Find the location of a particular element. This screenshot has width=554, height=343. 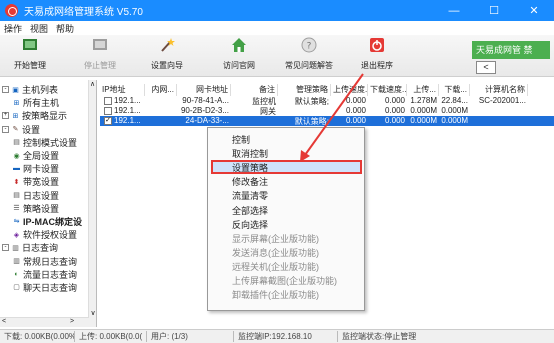

status-monitor-ip: 监控端IP:192.168.10 is located at coordinates (286, 336).